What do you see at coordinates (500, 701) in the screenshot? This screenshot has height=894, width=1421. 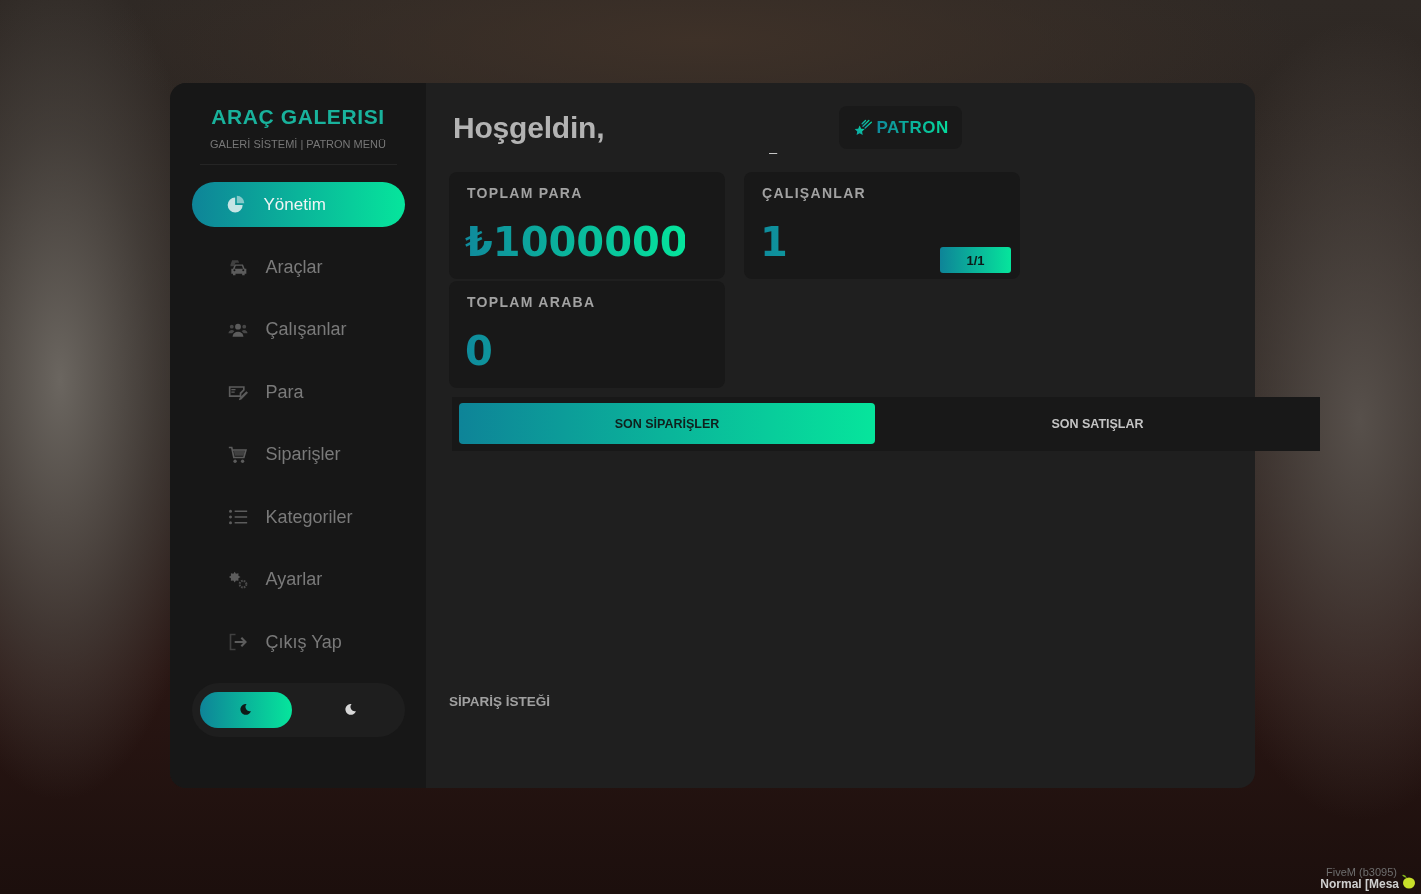 I see `section-title: SİPARİŞ İSTEĞİ` at bounding box center [500, 701].